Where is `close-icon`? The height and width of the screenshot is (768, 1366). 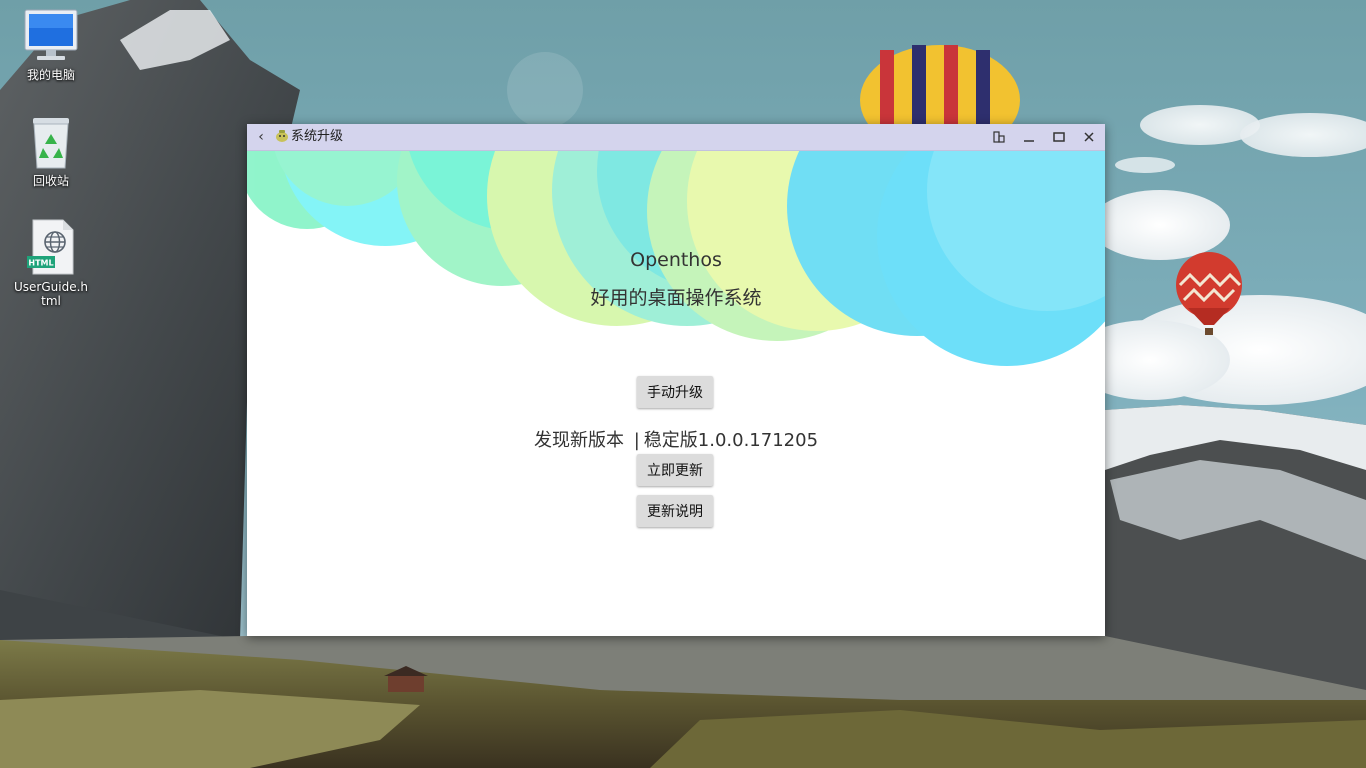 close-icon is located at coordinates (1089, 137).